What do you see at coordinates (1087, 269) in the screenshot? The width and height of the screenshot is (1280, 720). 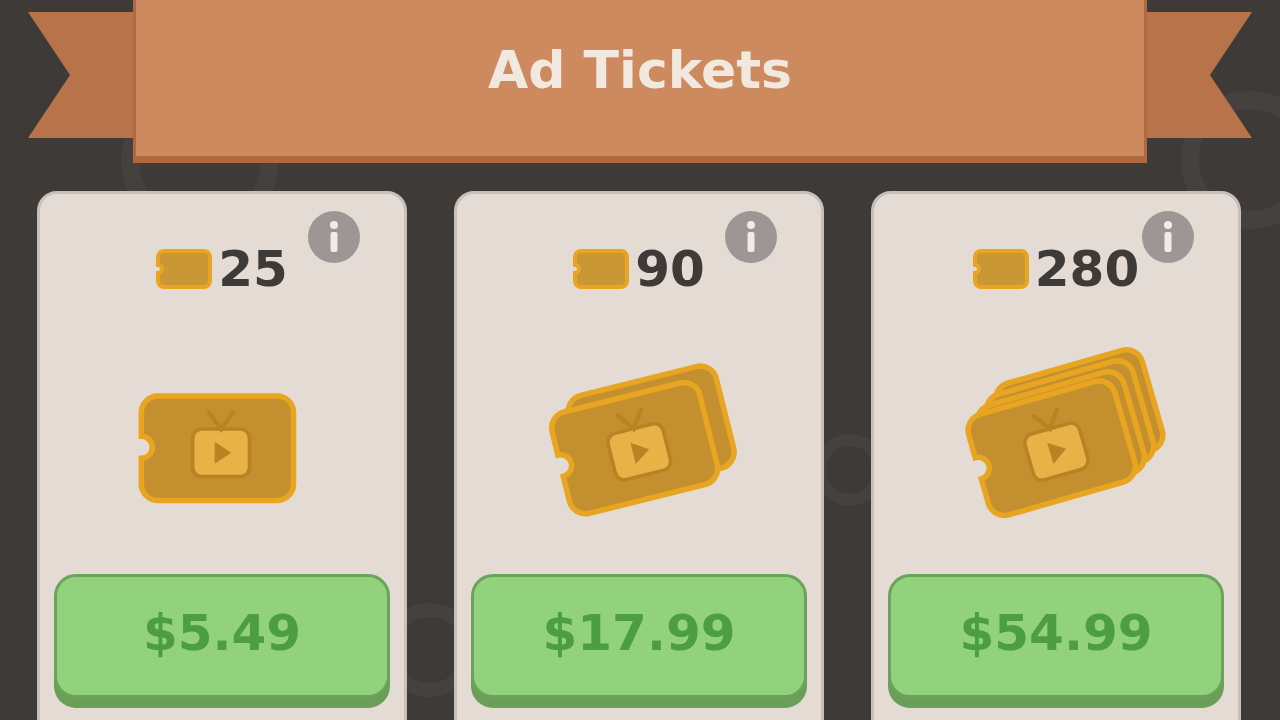 I see `ticket-count: 280` at bounding box center [1087, 269].